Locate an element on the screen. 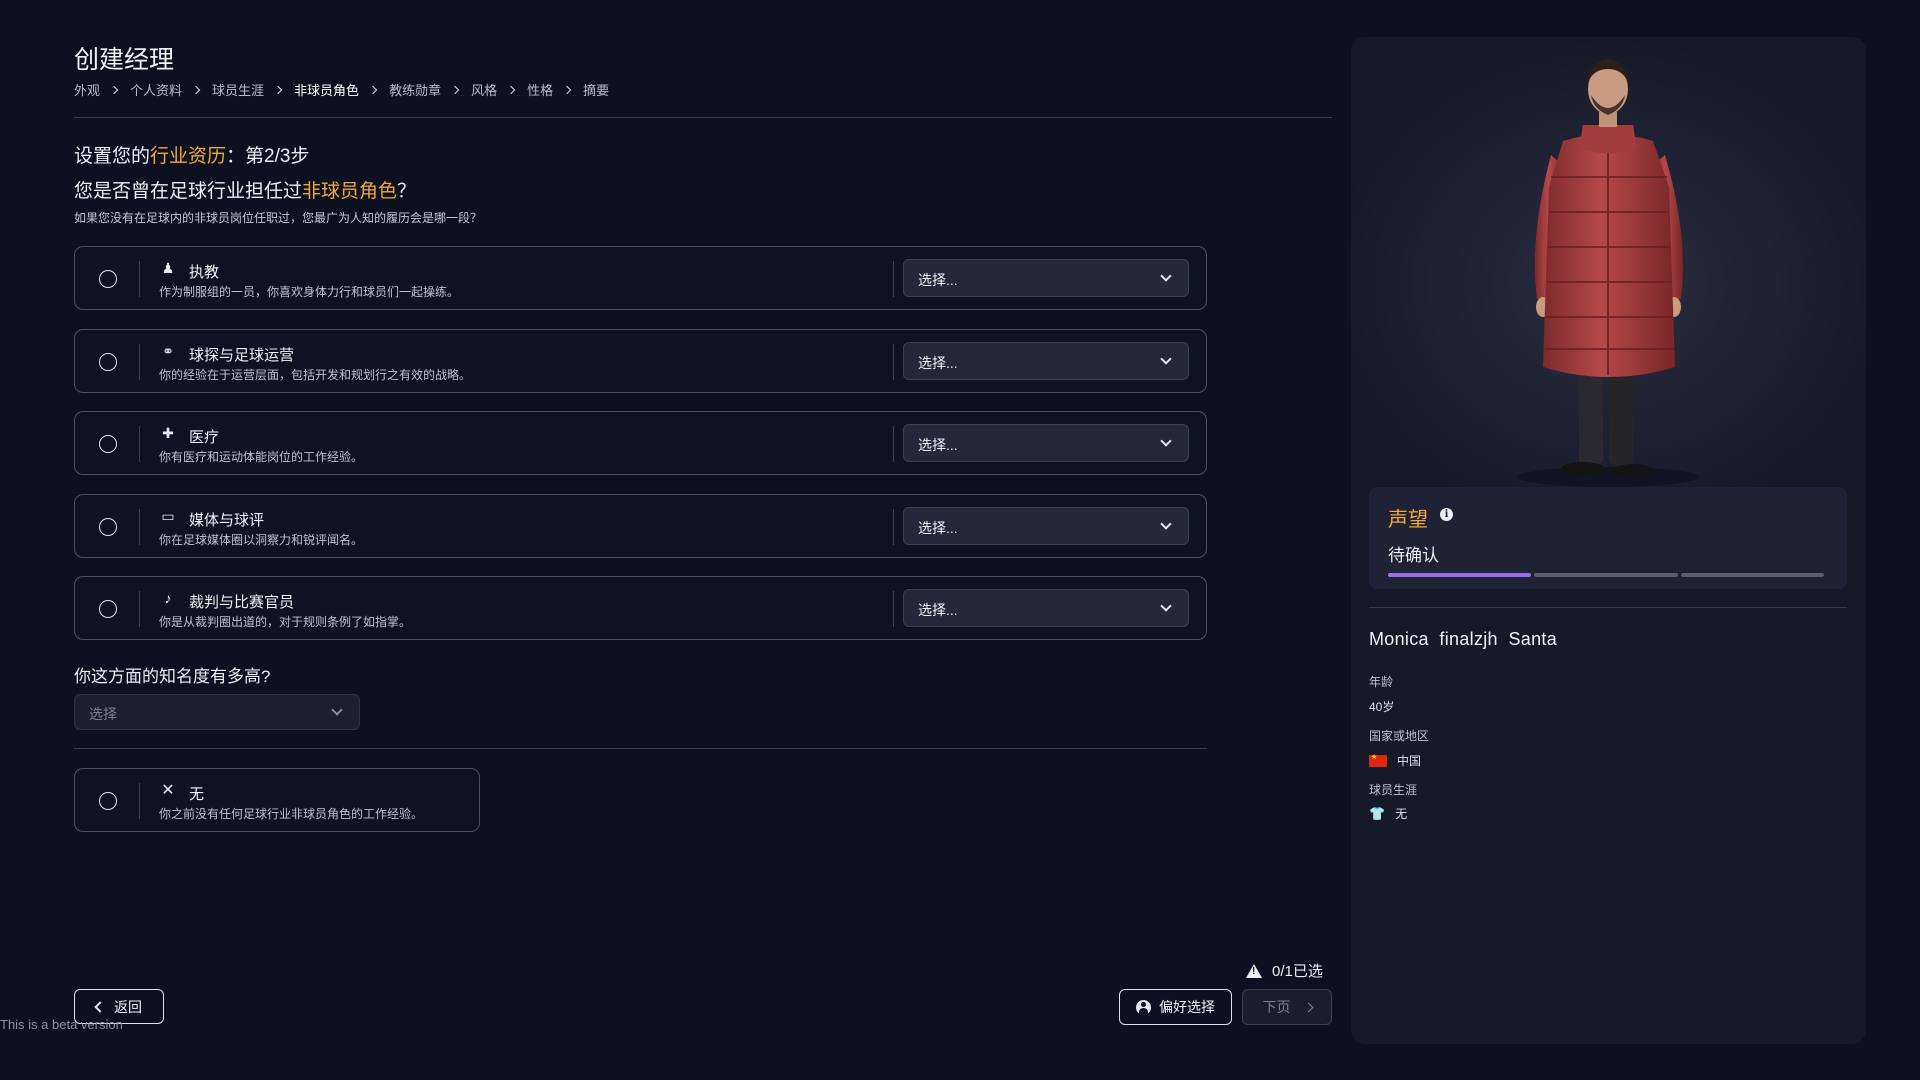 Image resolution: width=1920 pixels, height=1080 pixels. question-heading: 您是否曾在足球行业担任过非球员角色？ is located at coordinates (245, 189).